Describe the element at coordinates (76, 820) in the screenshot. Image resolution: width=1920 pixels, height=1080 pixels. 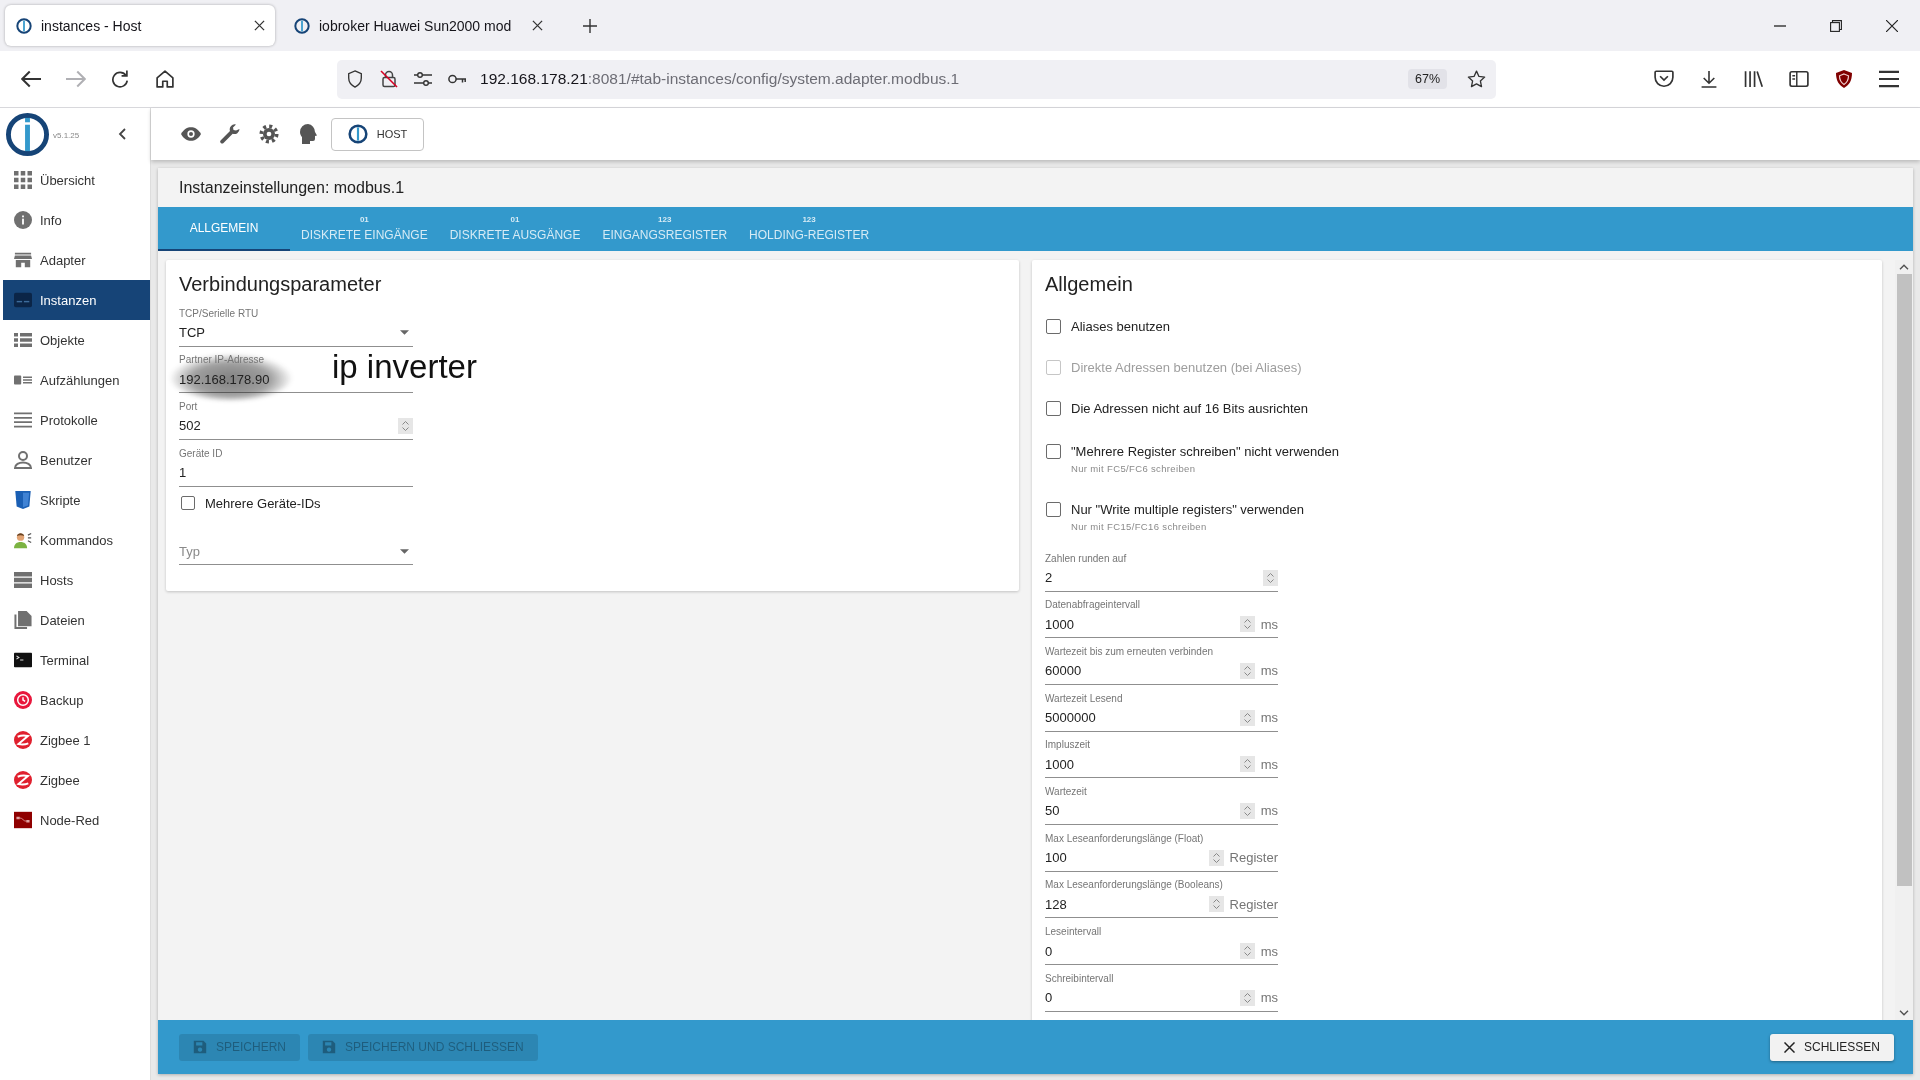
I see `sidebar-item: Node-Red` at that location.